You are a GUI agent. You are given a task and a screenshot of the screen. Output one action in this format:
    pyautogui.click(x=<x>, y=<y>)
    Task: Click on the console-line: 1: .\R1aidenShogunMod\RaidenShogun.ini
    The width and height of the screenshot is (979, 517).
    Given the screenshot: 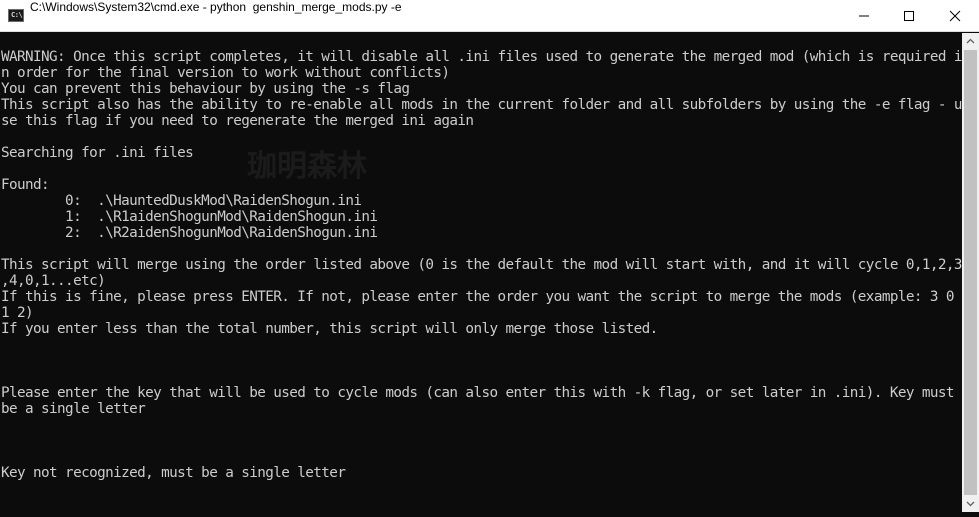 What is the action you would take?
    pyautogui.click(x=189, y=217)
    